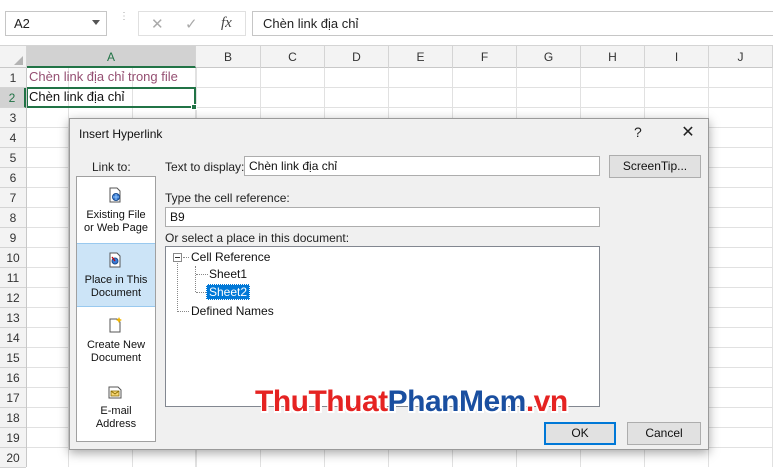 This screenshot has height=468, width=773. I want to click on select-all-button, so click(13, 57).